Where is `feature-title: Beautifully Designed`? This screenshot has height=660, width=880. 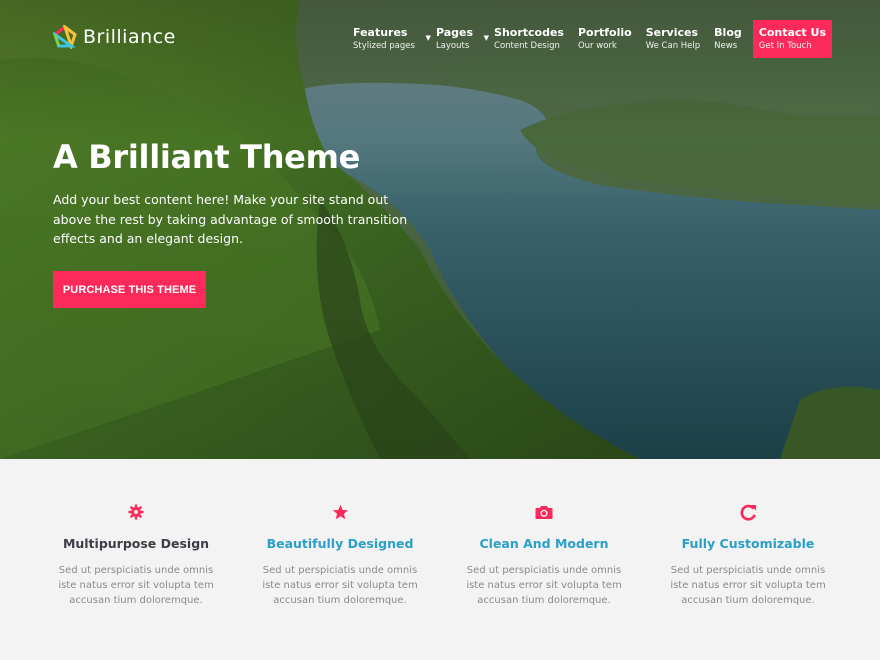 feature-title: Beautifully Designed is located at coordinates (340, 543).